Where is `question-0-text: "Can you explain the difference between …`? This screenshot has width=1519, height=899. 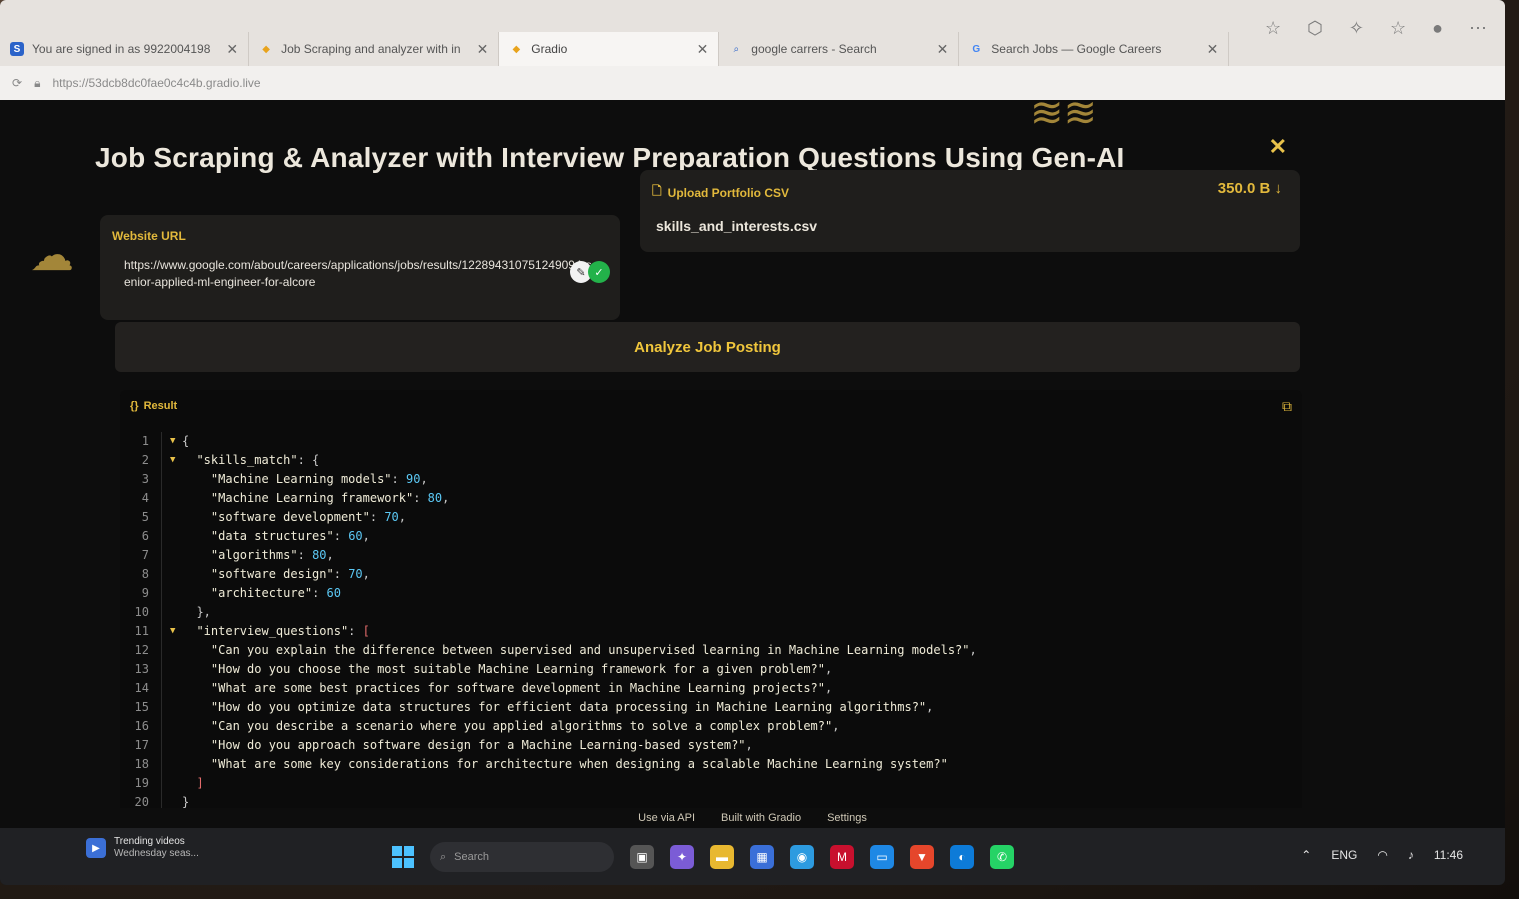 question-0-text: "Can you explain the difference between … is located at coordinates (593, 650).